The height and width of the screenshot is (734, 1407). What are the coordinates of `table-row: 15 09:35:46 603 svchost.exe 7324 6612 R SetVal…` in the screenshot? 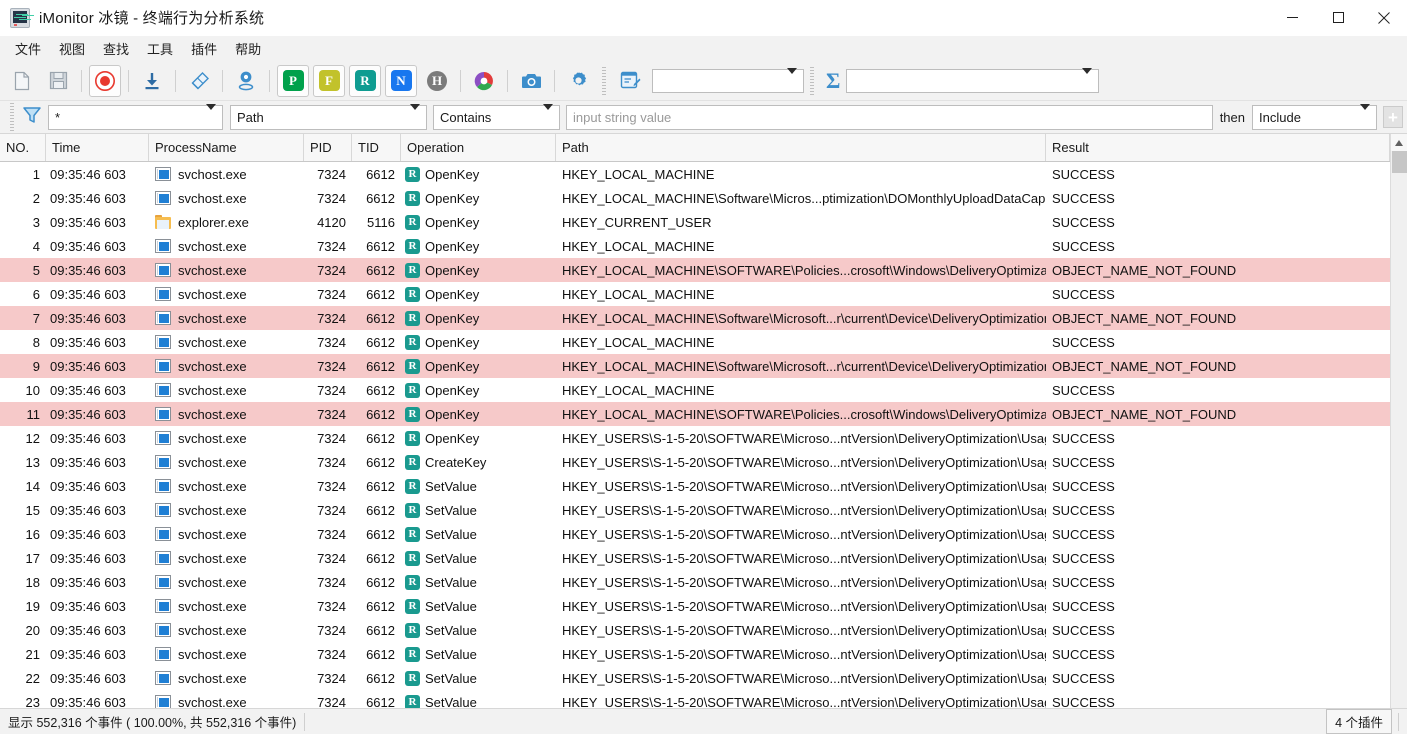 It's located at (695, 510).